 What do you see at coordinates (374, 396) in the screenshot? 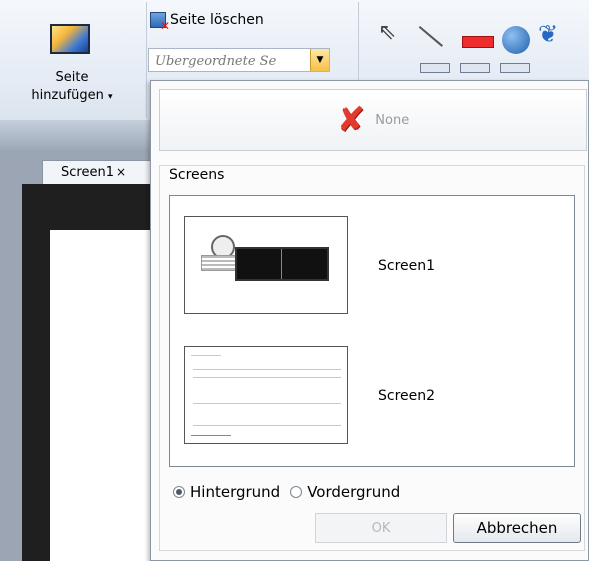
I see `list-item: Screen2` at bounding box center [374, 396].